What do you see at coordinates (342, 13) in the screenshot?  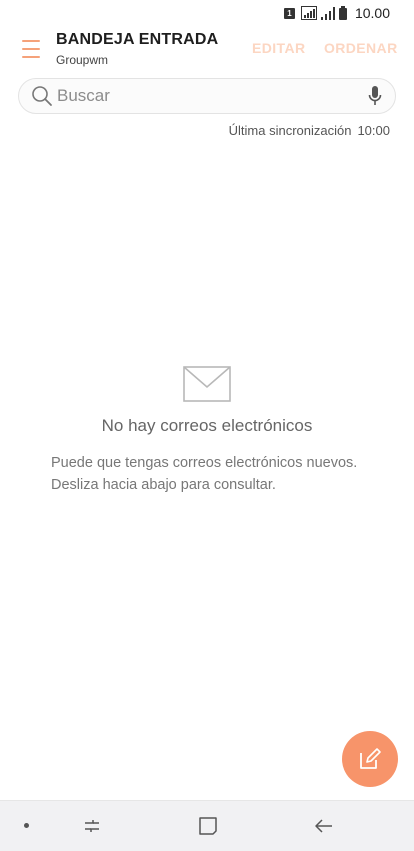 I see `battery-icon` at bounding box center [342, 13].